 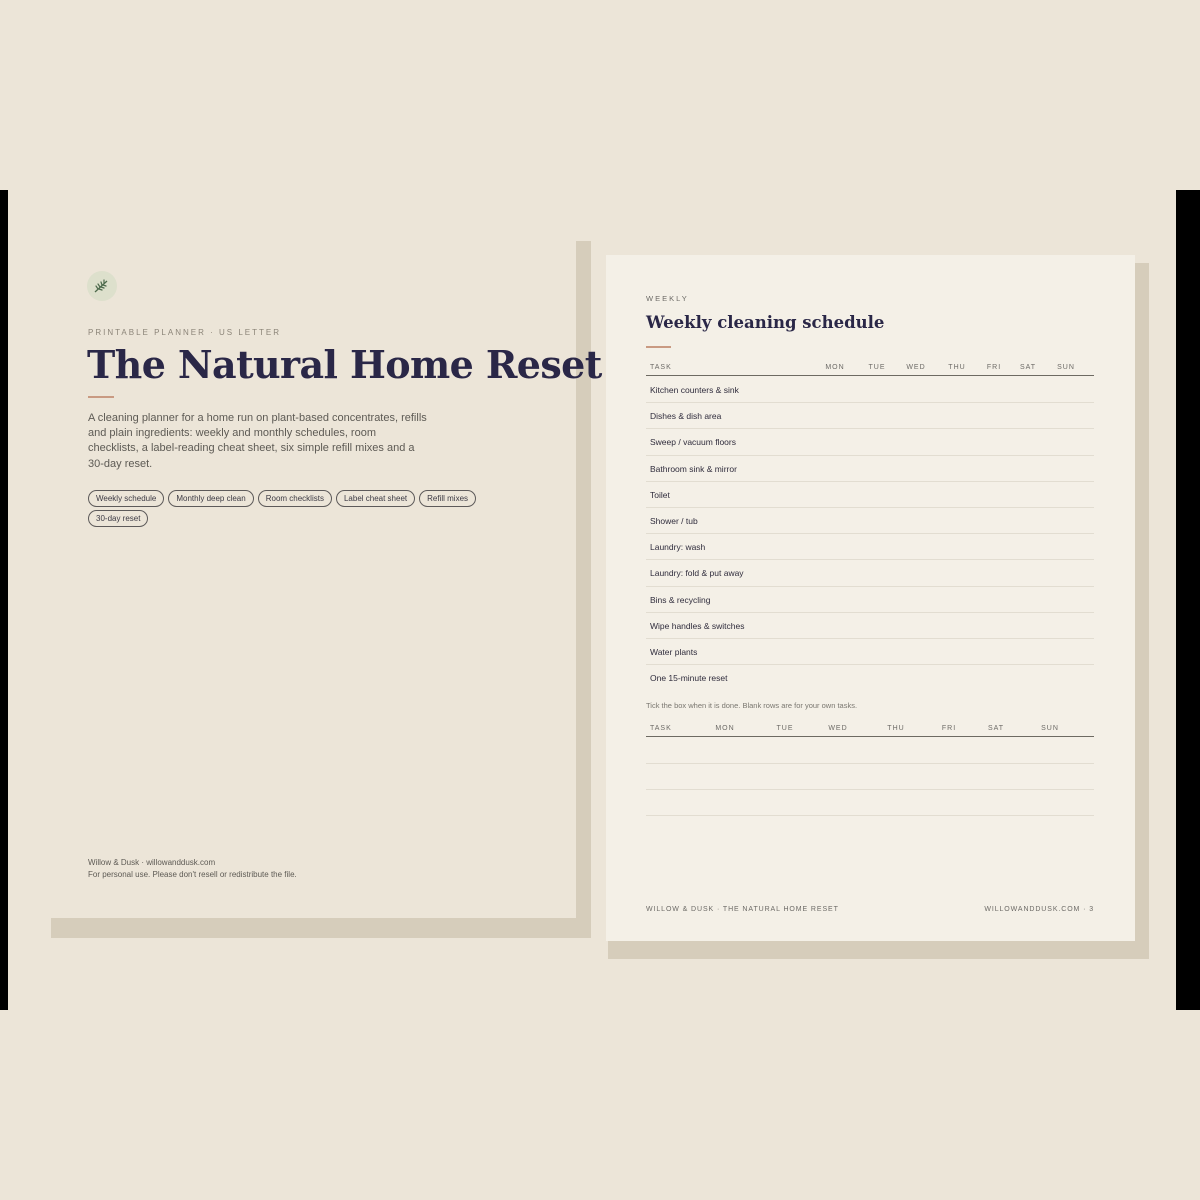 I want to click on schedule-footer-right: WILLOWANDDUSK.COM · 3, so click(x=1039, y=909).